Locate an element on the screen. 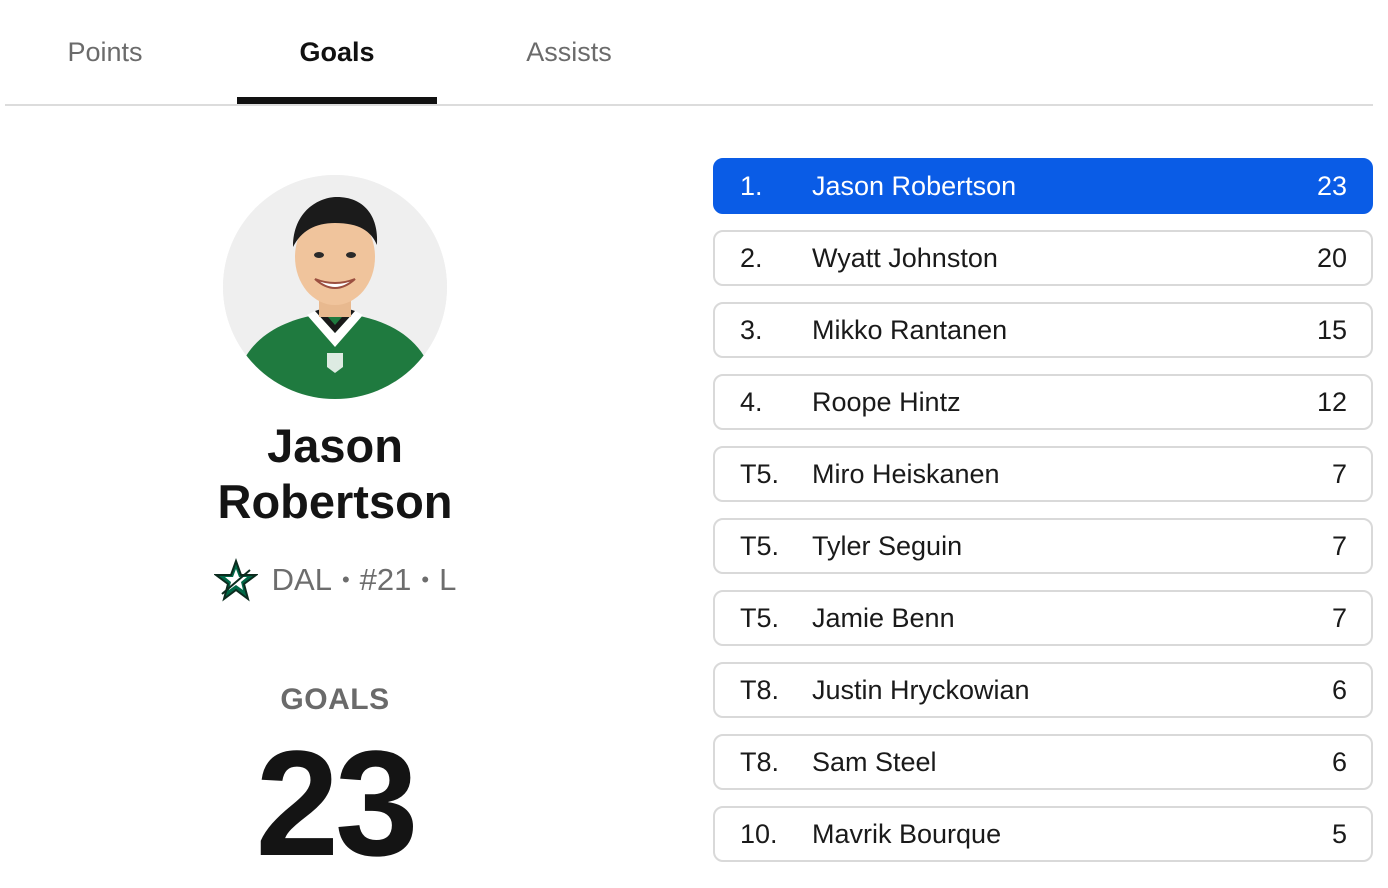  leader-name: Mavrik Bourque is located at coordinates (907, 834).